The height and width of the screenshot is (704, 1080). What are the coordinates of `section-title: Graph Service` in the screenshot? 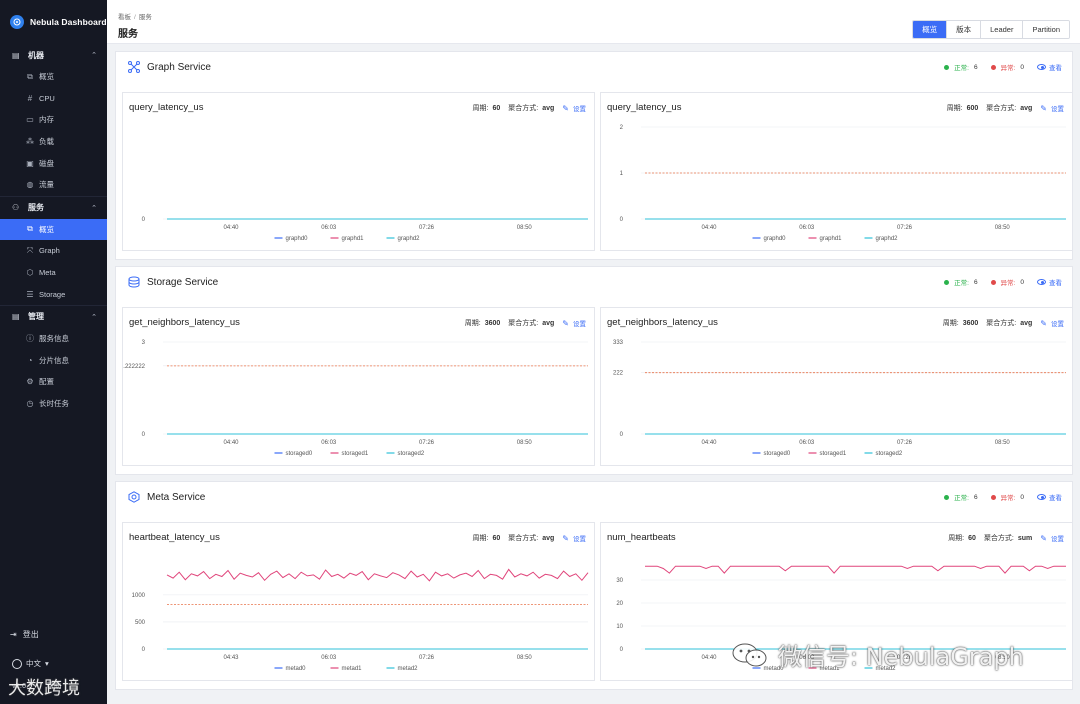 It's located at (179, 67).